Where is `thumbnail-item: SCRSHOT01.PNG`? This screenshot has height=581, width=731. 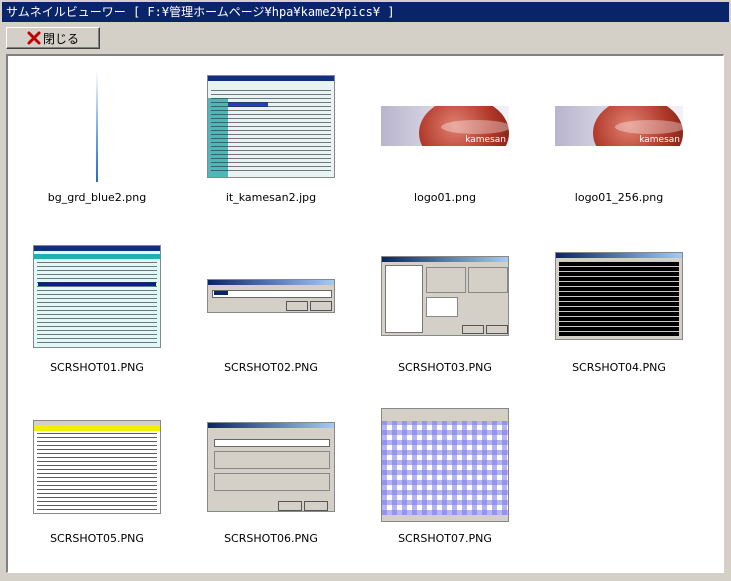 thumbnail-item: SCRSHOT01.PNG is located at coordinates (97, 310).